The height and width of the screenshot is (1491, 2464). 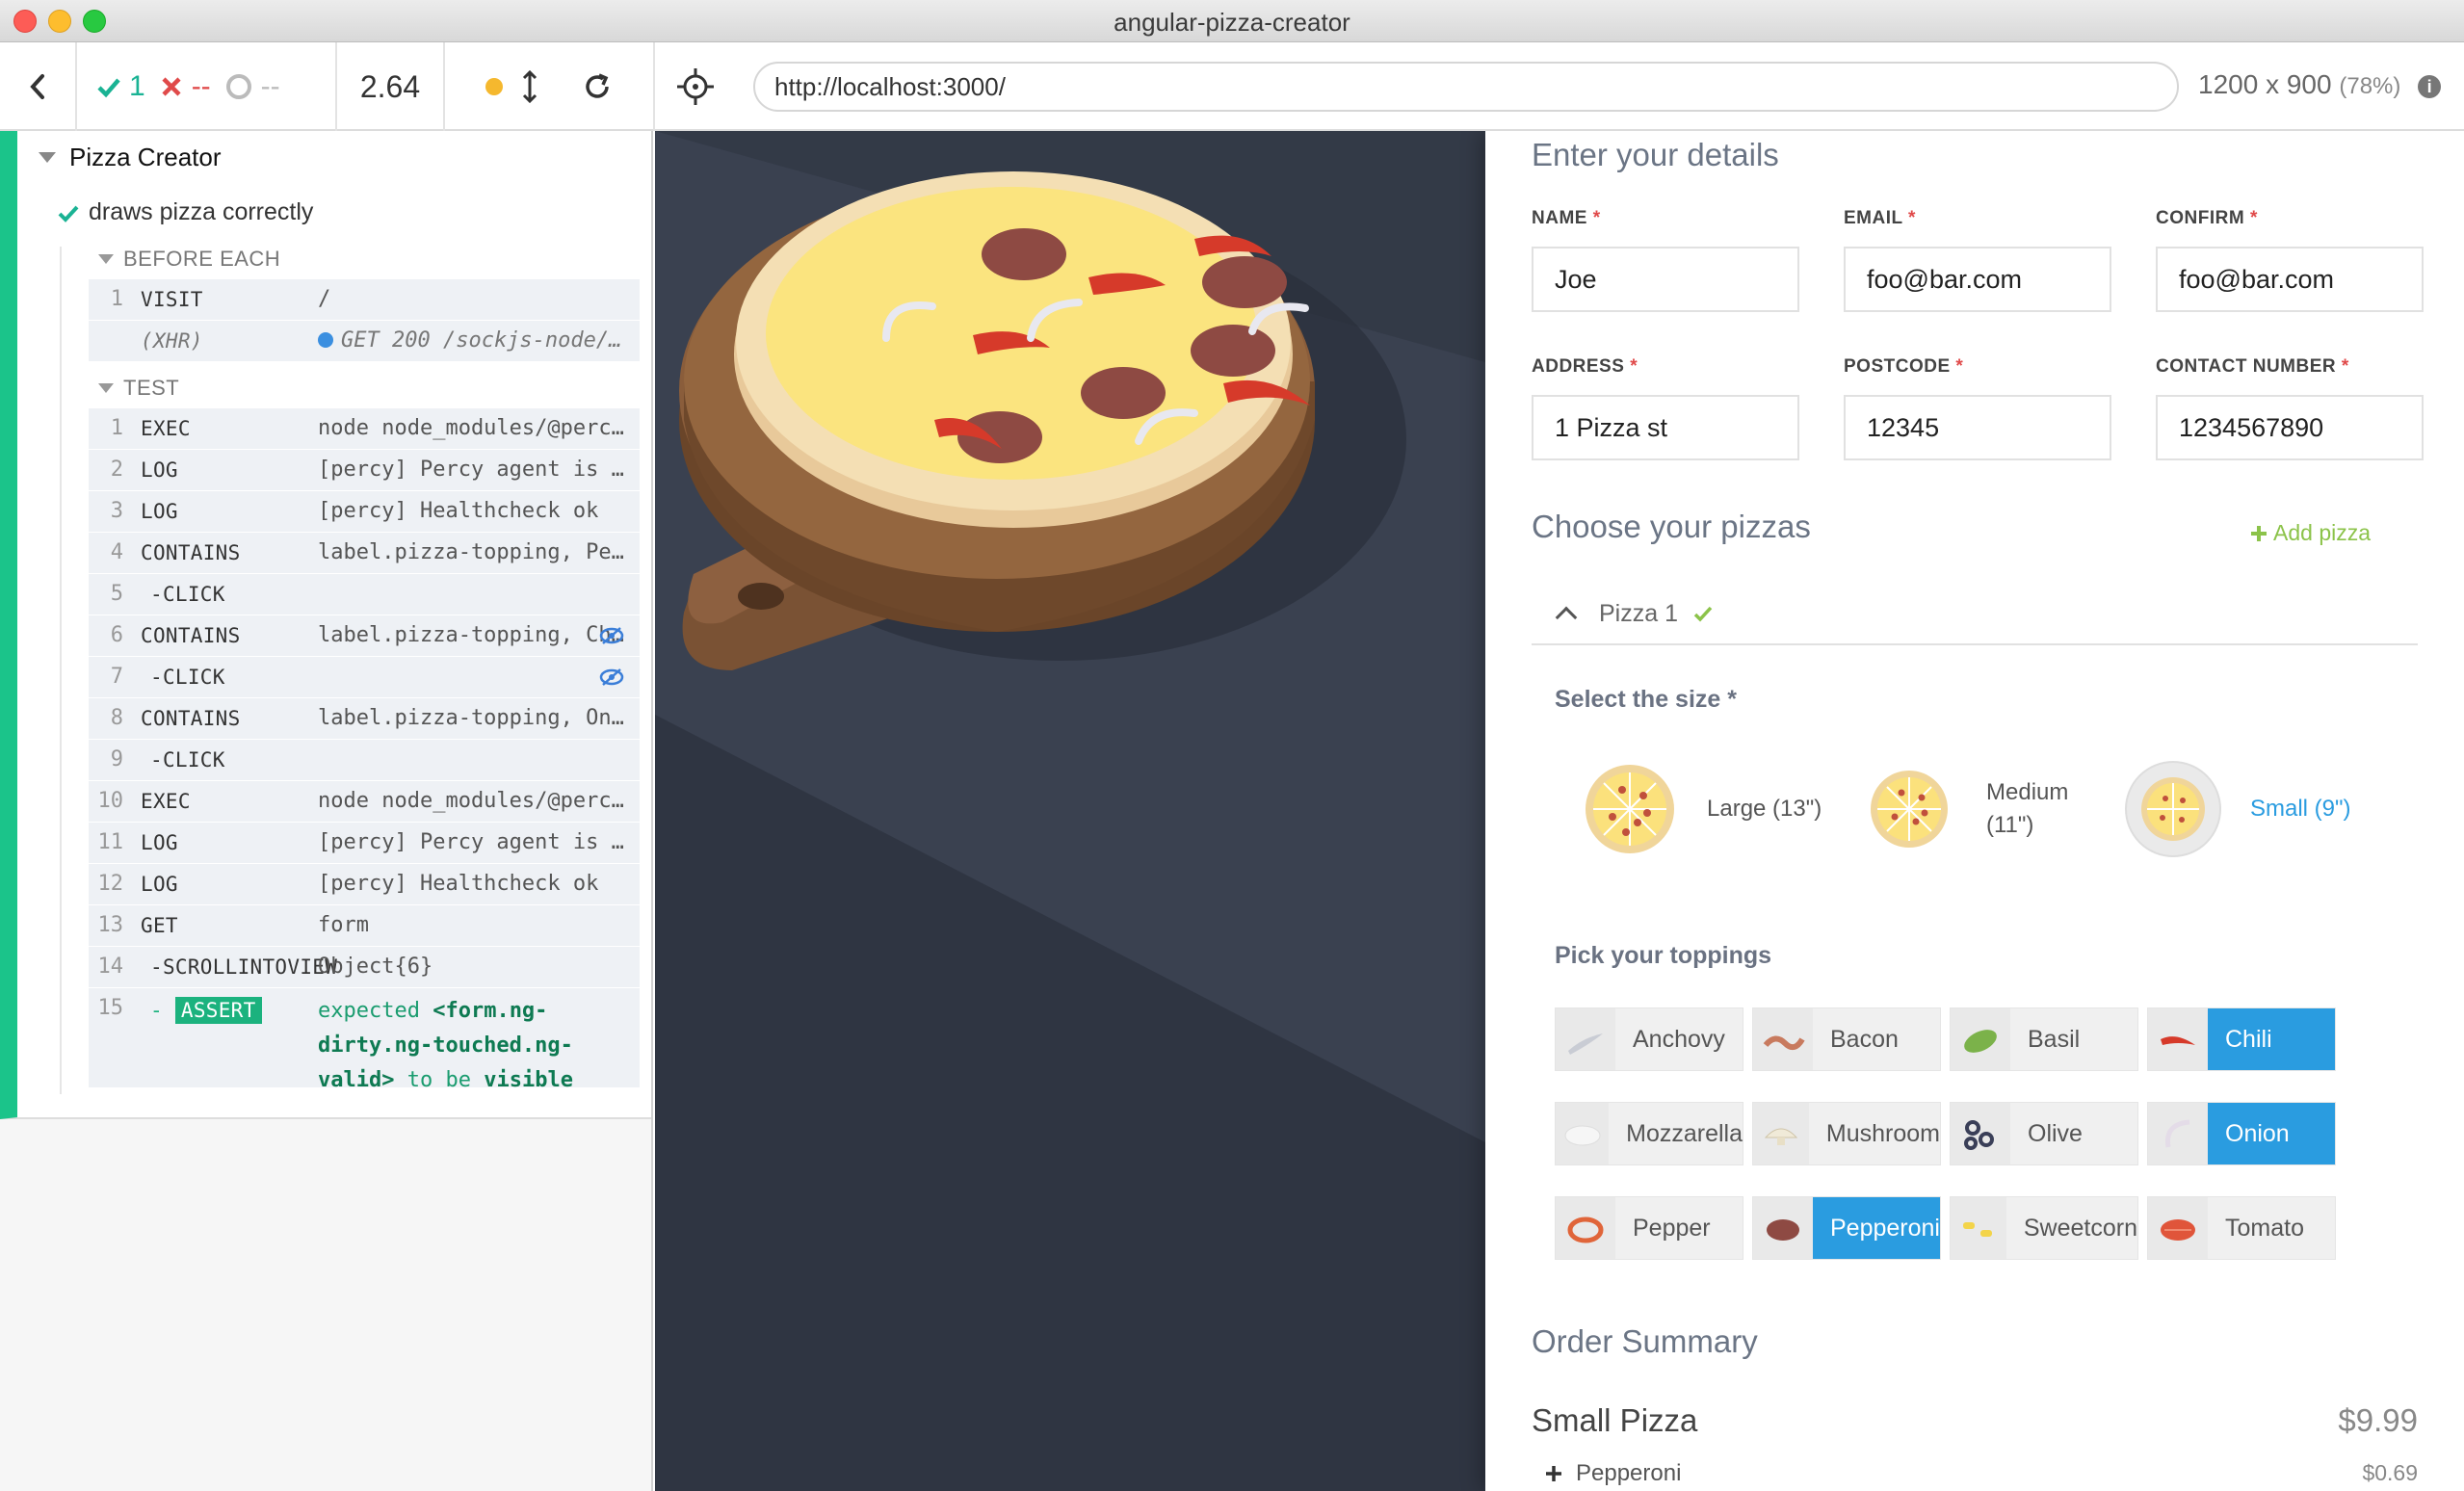 I want to click on topping-basil: Basil, so click(x=2044, y=1039).